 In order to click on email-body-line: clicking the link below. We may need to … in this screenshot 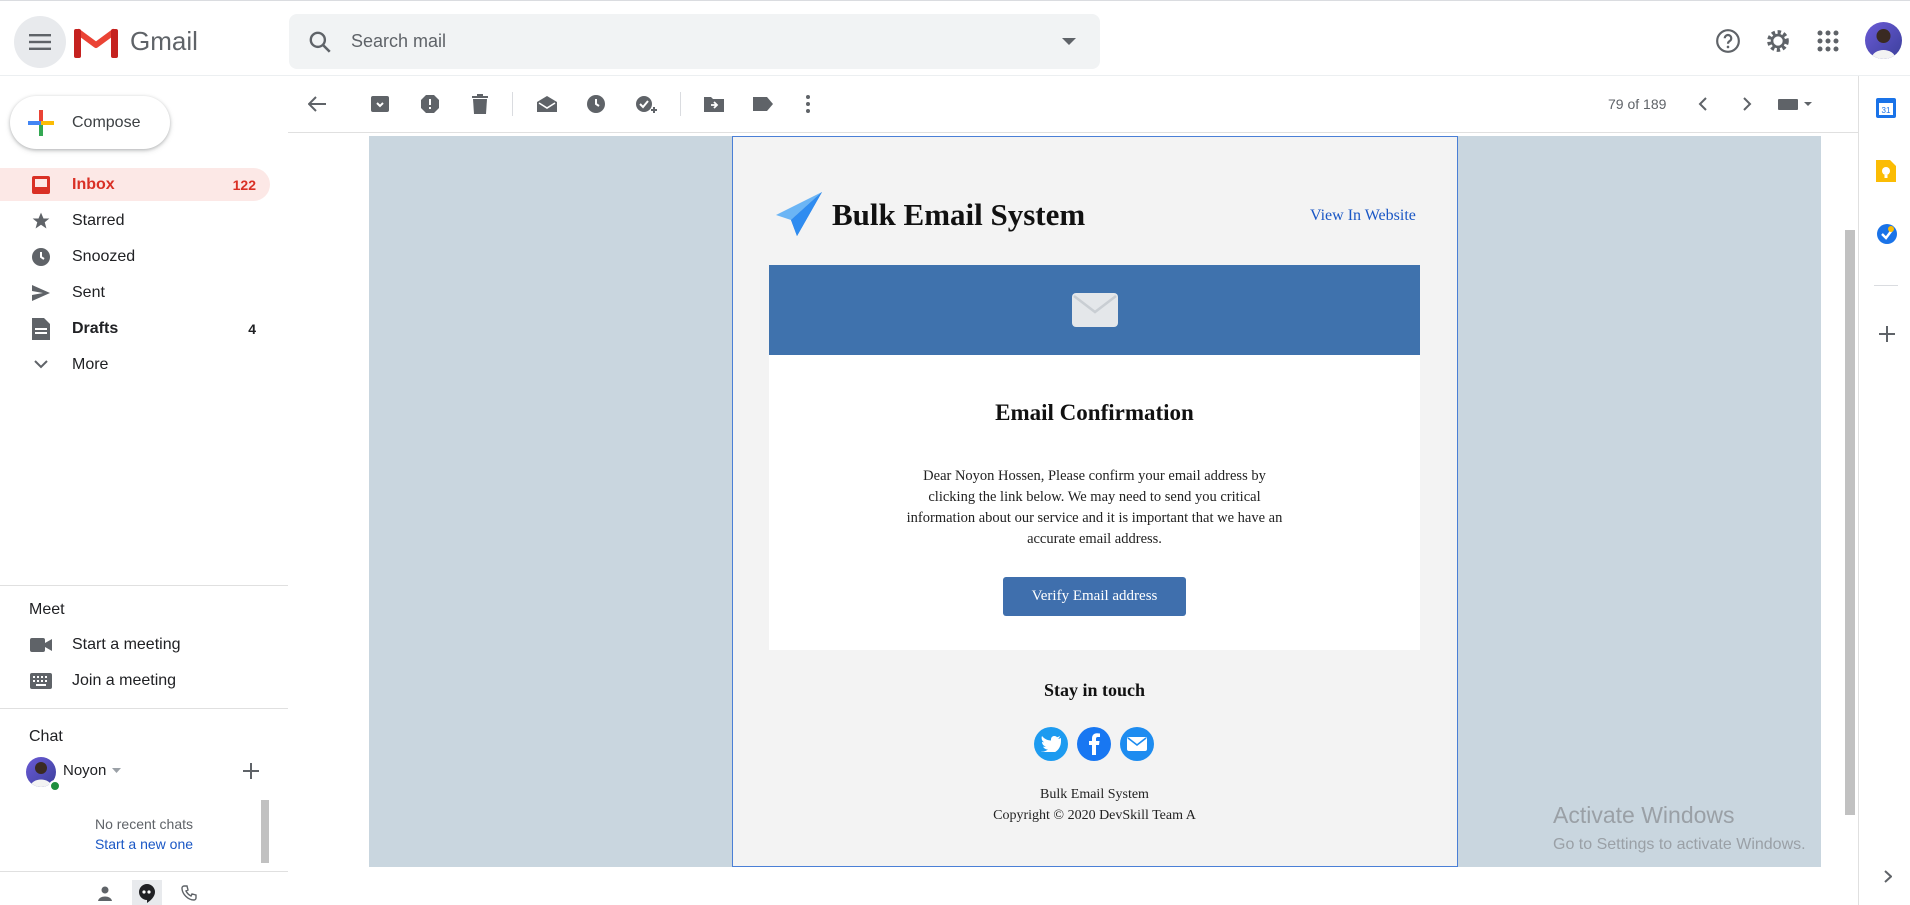, I will do `click(1094, 497)`.